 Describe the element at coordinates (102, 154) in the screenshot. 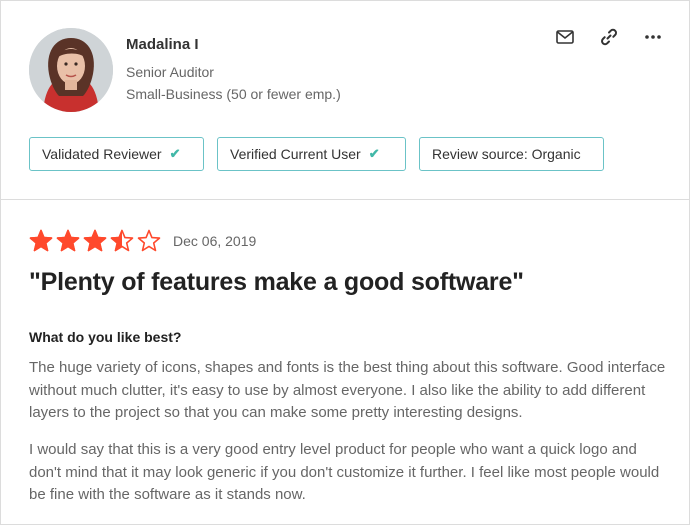

I see `badge-label: Validated Reviewer` at that location.